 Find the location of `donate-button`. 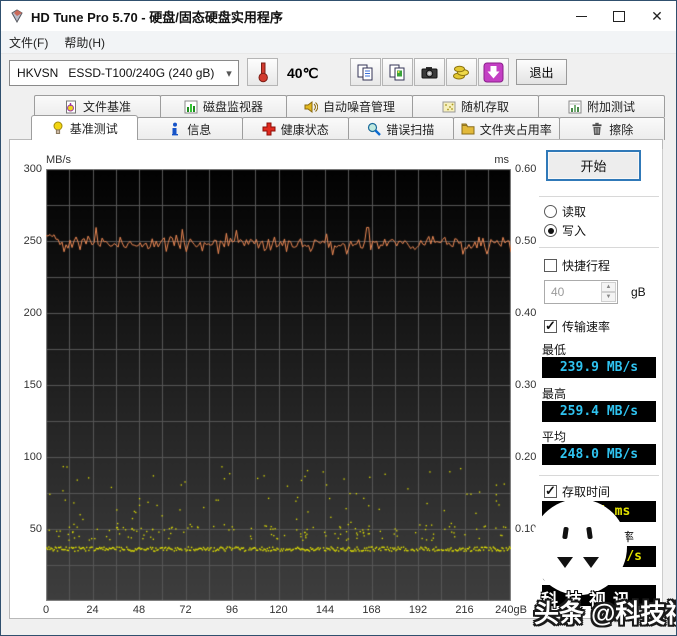

donate-button is located at coordinates (461, 72).